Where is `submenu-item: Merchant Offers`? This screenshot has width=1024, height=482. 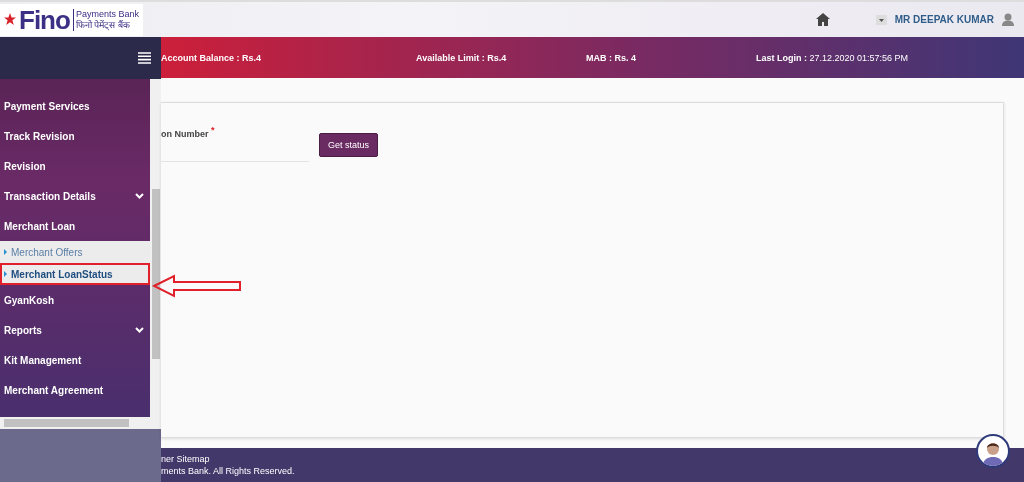 submenu-item: Merchant Offers is located at coordinates (75, 252).